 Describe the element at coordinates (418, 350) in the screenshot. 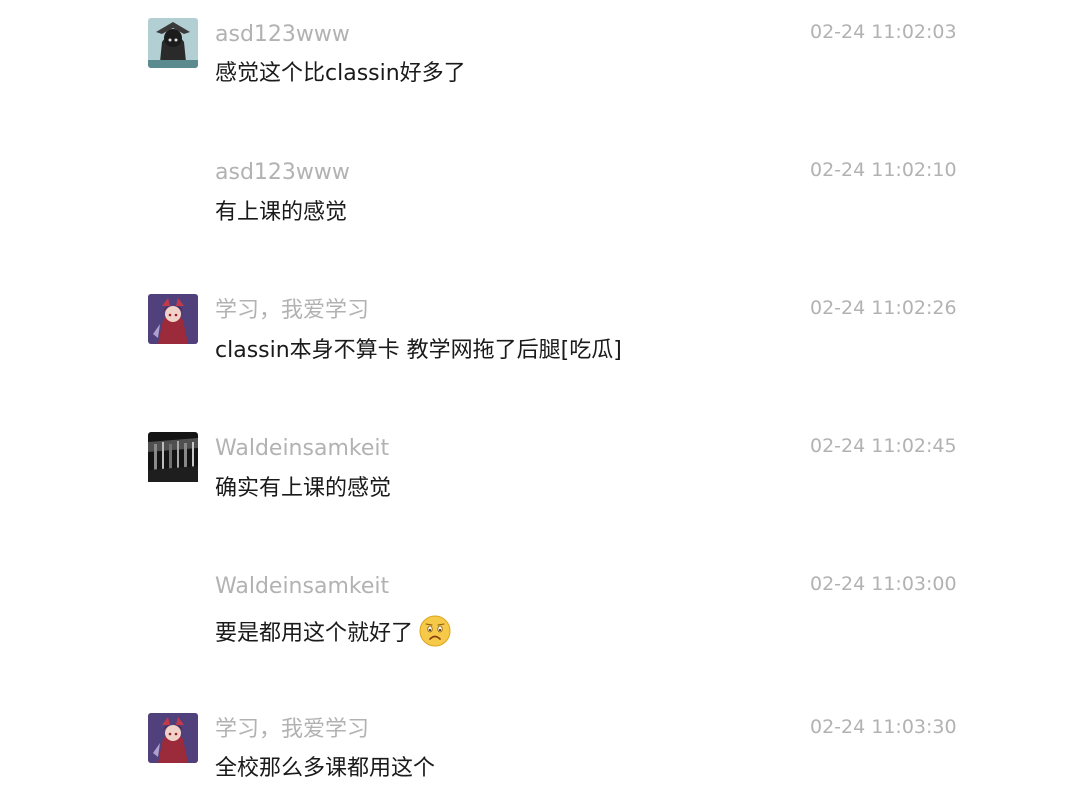

I see `message-text: classin本身不算卡 教学网拖了后腿[吃瓜]` at that location.